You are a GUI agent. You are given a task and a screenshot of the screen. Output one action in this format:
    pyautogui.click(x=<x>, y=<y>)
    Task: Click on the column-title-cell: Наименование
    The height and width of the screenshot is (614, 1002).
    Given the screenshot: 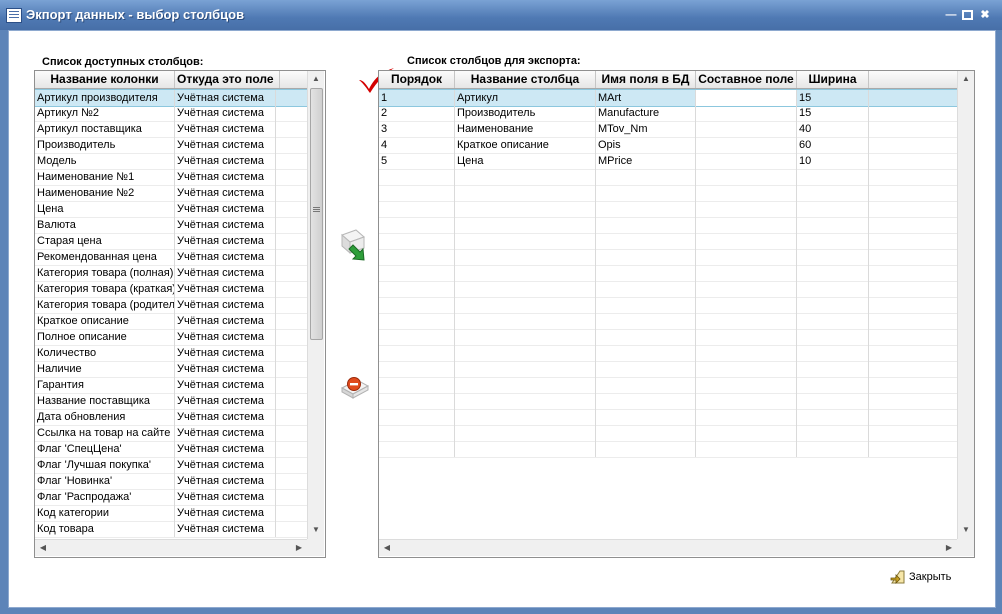 What is the action you would take?
    pyautogui.click(x=525, y=129)
    